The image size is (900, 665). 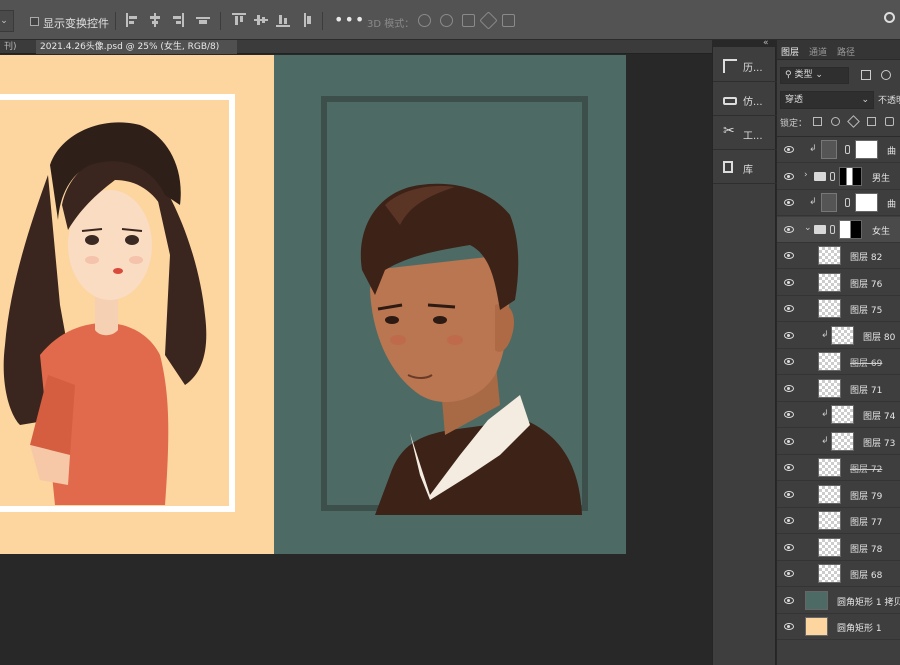 What do you see at coordinates (866, 390) in the screenshot?
I see `layer-name: 图层 71` at bounding box center [866, 390].